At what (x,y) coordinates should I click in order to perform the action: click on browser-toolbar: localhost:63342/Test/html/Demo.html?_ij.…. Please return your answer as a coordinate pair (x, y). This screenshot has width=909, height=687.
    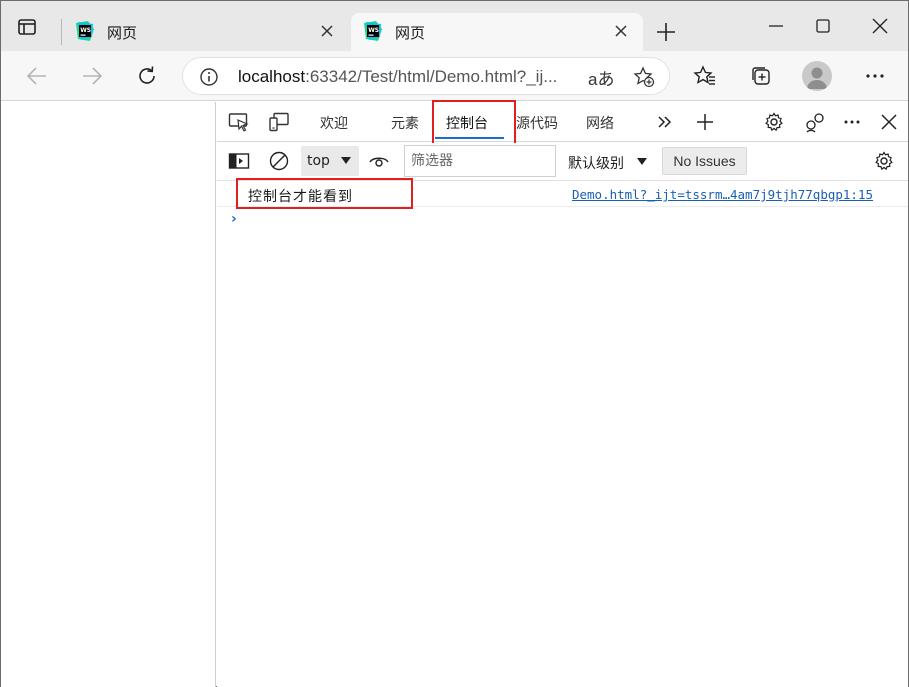
    Looking at the image, I should click on (454, 76).